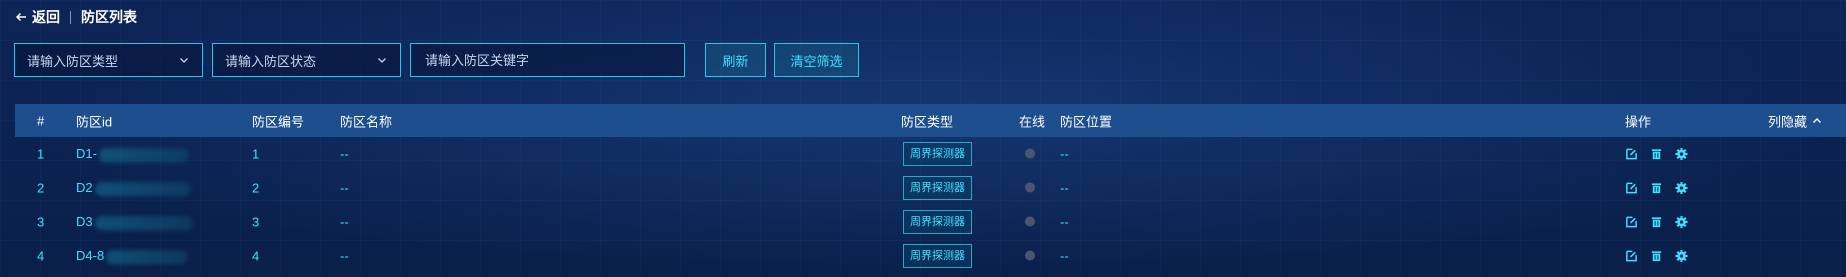 This screenshot has width=1846, height=277. What do you see at coordinates (41, 154) in the screenshot?
I see `row-index: 1` at bounding box center [41, 154].